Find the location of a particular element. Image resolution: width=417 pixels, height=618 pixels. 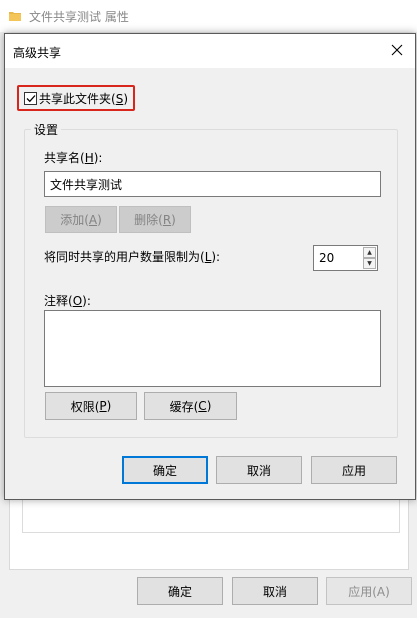

spinner-buttons: ▲ ▼ is located at coordinates (369, 258).